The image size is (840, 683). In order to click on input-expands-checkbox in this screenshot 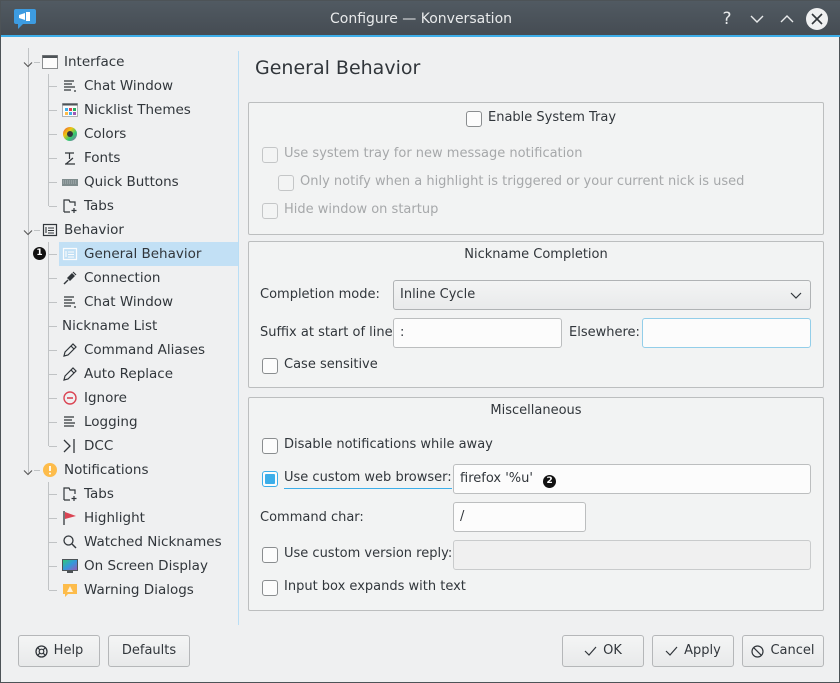, I will do `click(270, 588)`.